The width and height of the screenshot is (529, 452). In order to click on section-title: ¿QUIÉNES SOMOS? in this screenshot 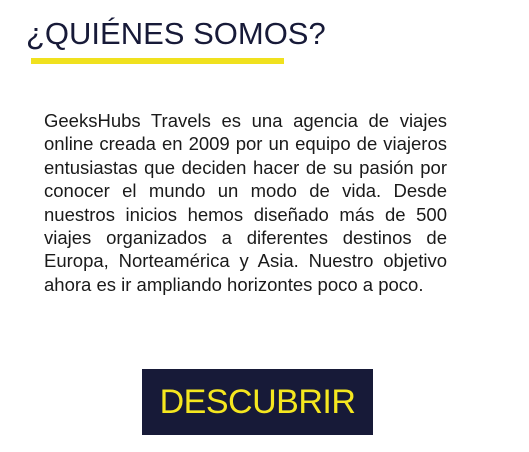, I will do `click(176, 33)`.